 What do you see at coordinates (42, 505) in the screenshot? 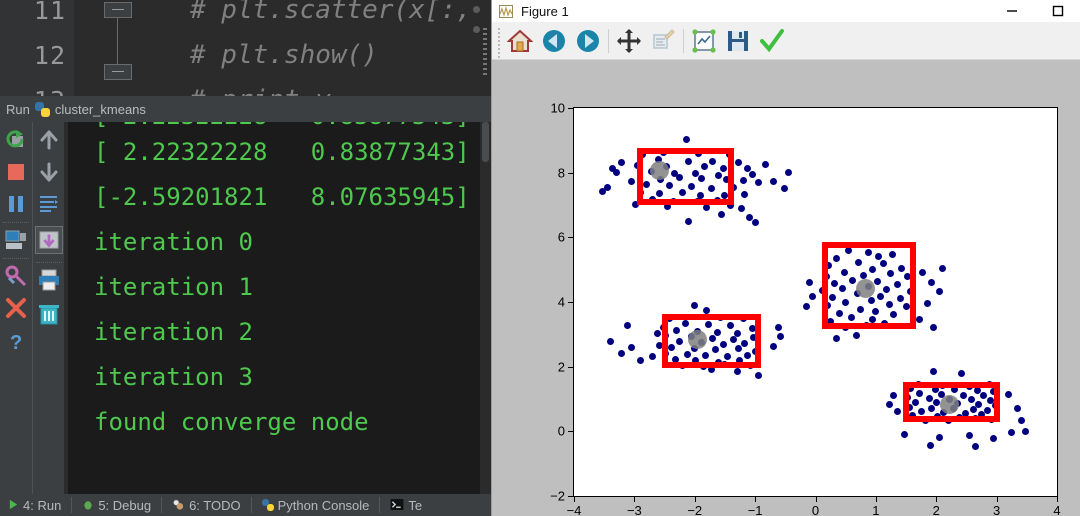
I see `status-tab-label: 4: Run` at bounding box center [42, 505].